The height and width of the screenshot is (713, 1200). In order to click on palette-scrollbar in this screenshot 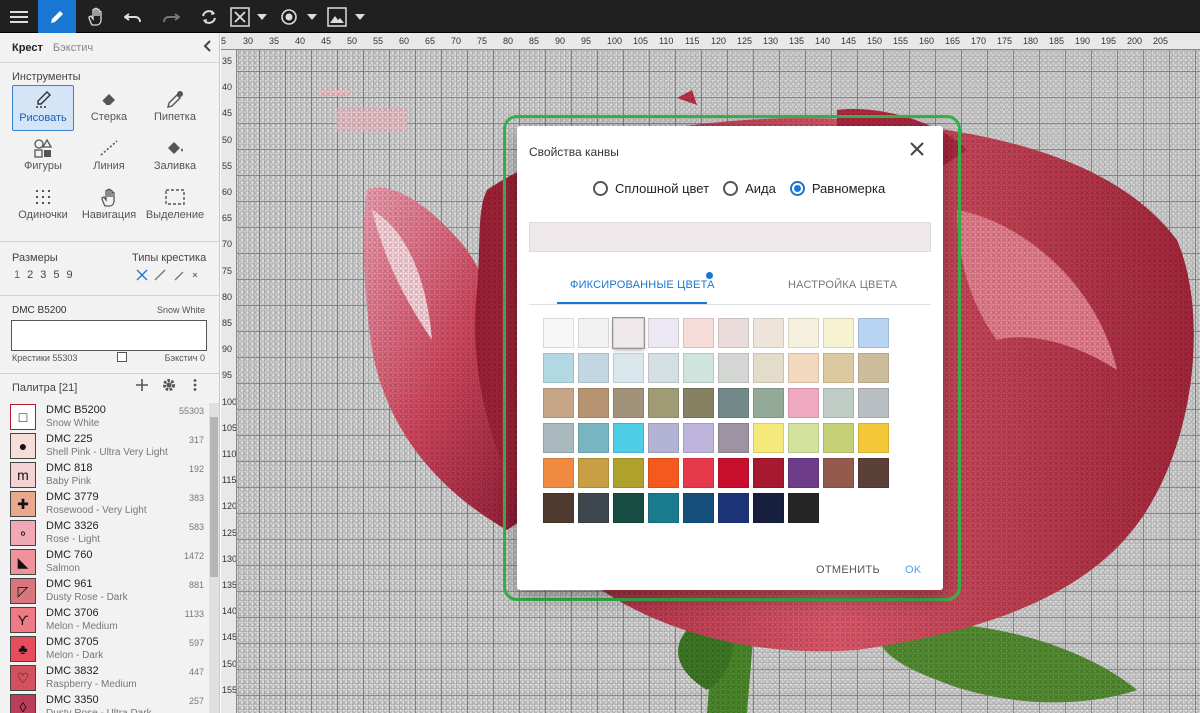, I will do `click(214, 558)`.